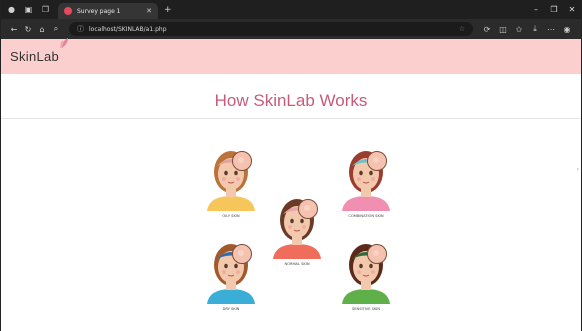 The image size is (582, 331). Describe the element at coordinates (536, 9) in the screenshot. I see `minimize-icon: –` at that location.